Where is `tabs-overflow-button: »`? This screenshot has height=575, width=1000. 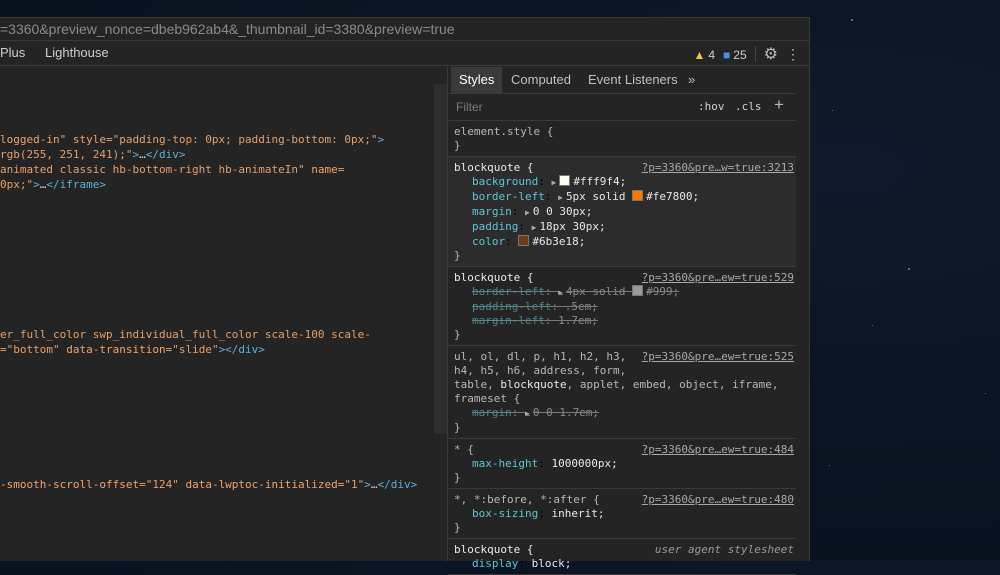
tabs-overflow-button: » is located at coordinates (691, 79).